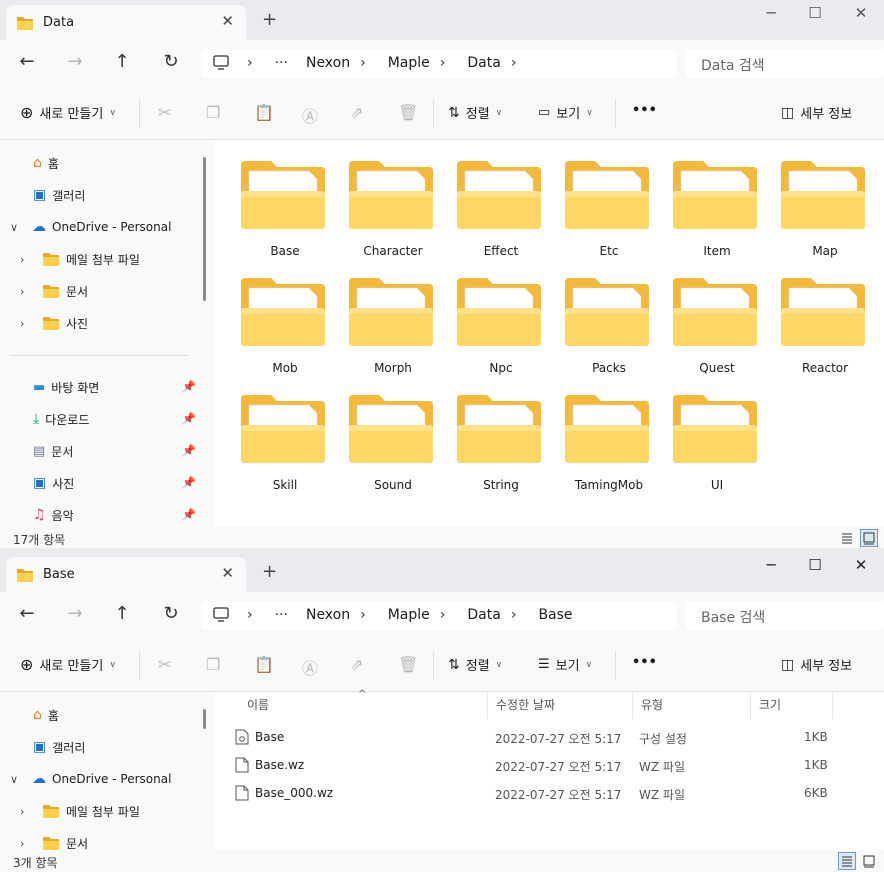 This screenshot has width=884, height=872. What do you see at coordinates (717, 433) in the screenshot?
I see `folder-tile: UI` at bounding box center [717, 433].